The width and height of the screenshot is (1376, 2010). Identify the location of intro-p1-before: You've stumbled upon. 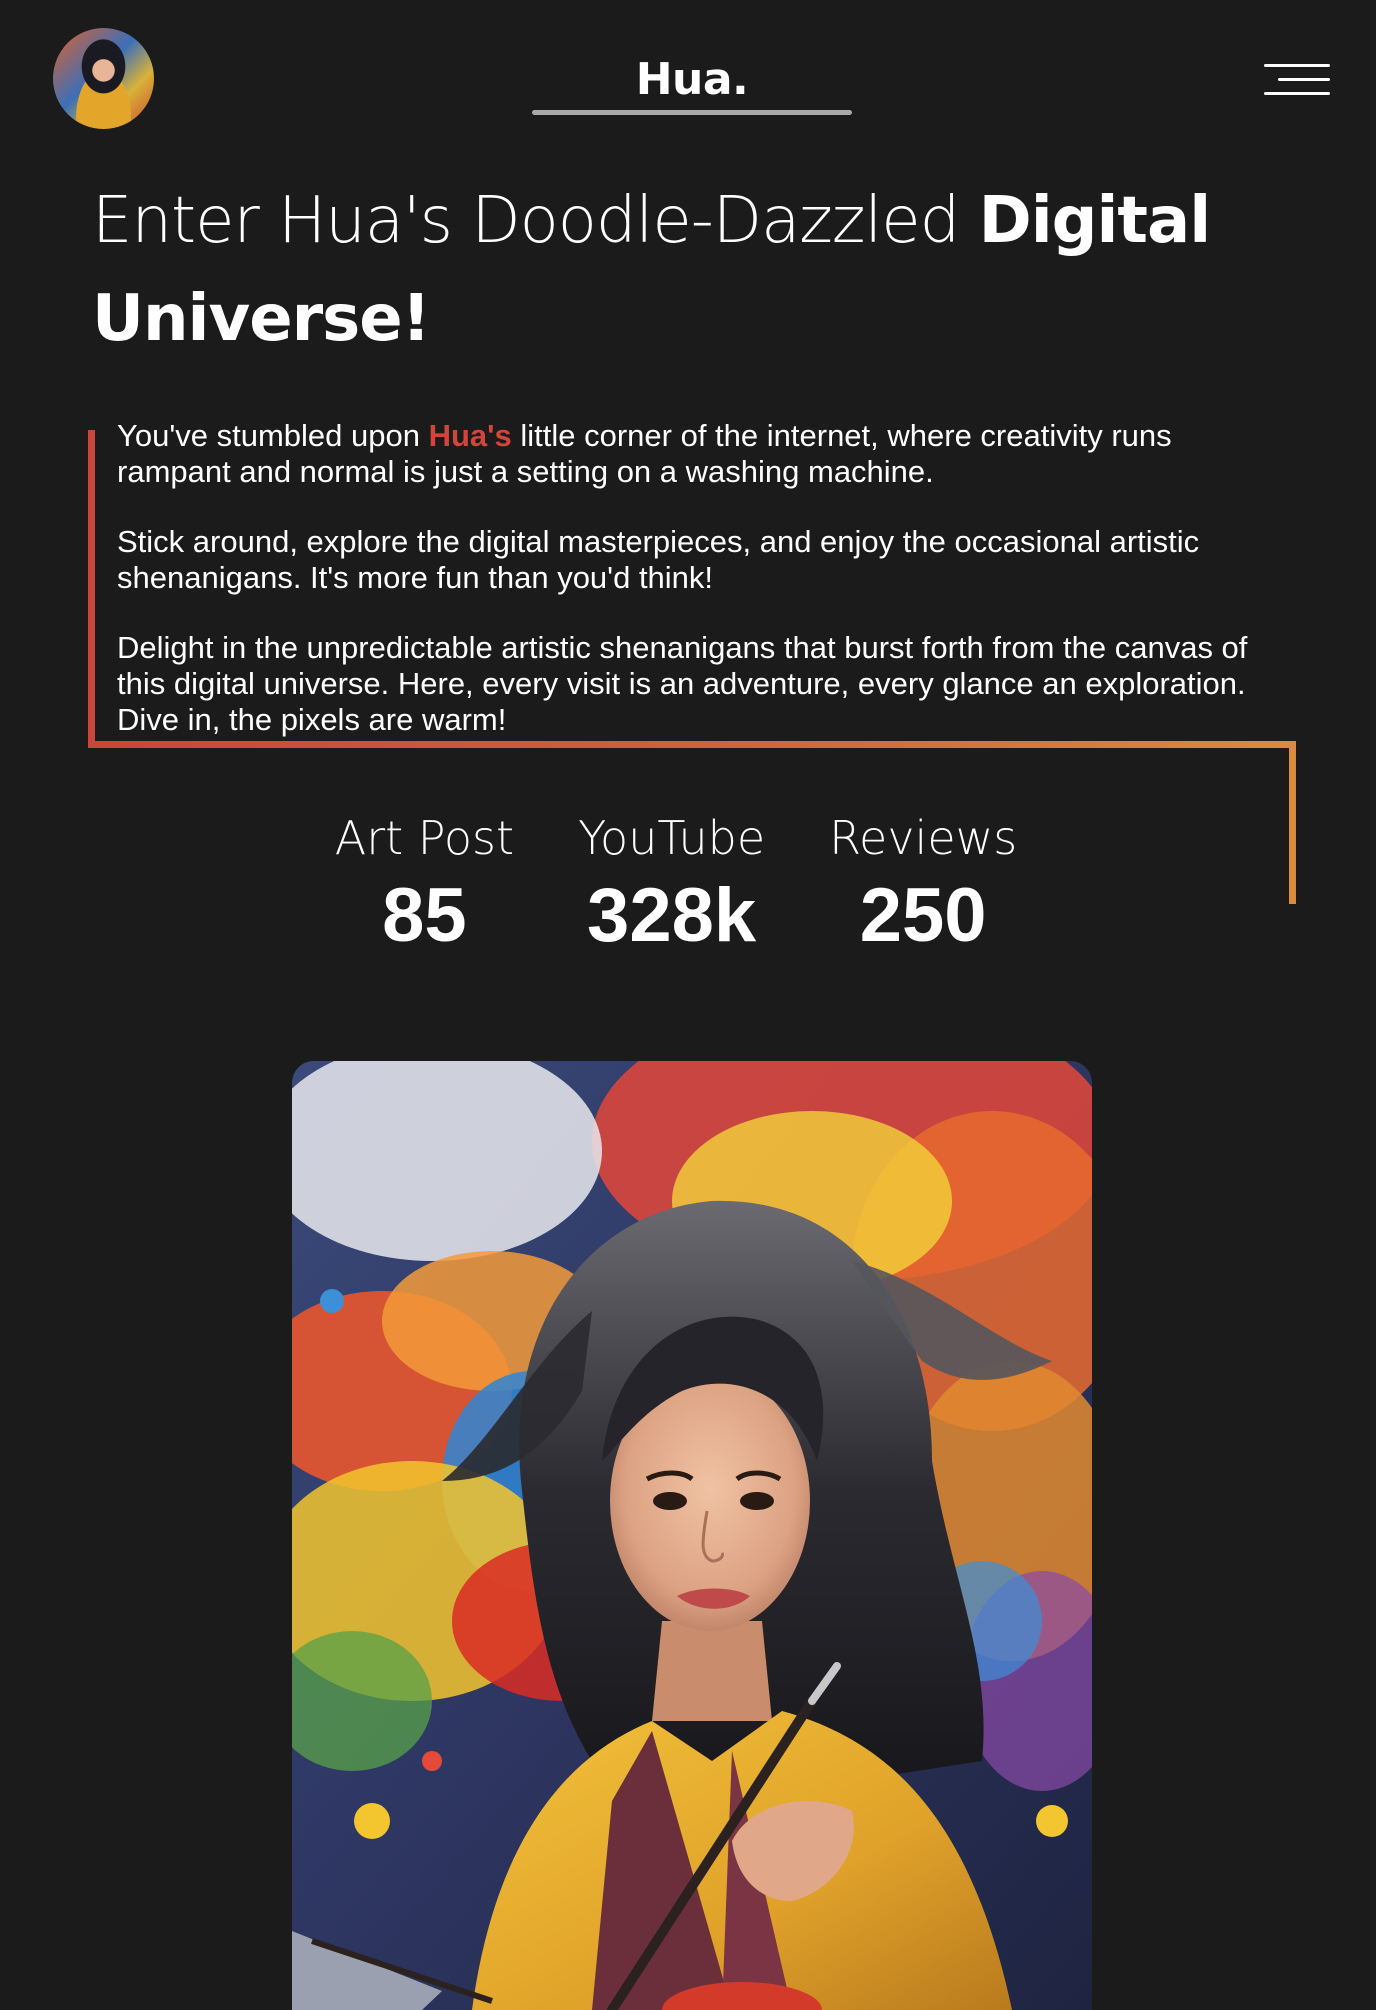
(273, 435).